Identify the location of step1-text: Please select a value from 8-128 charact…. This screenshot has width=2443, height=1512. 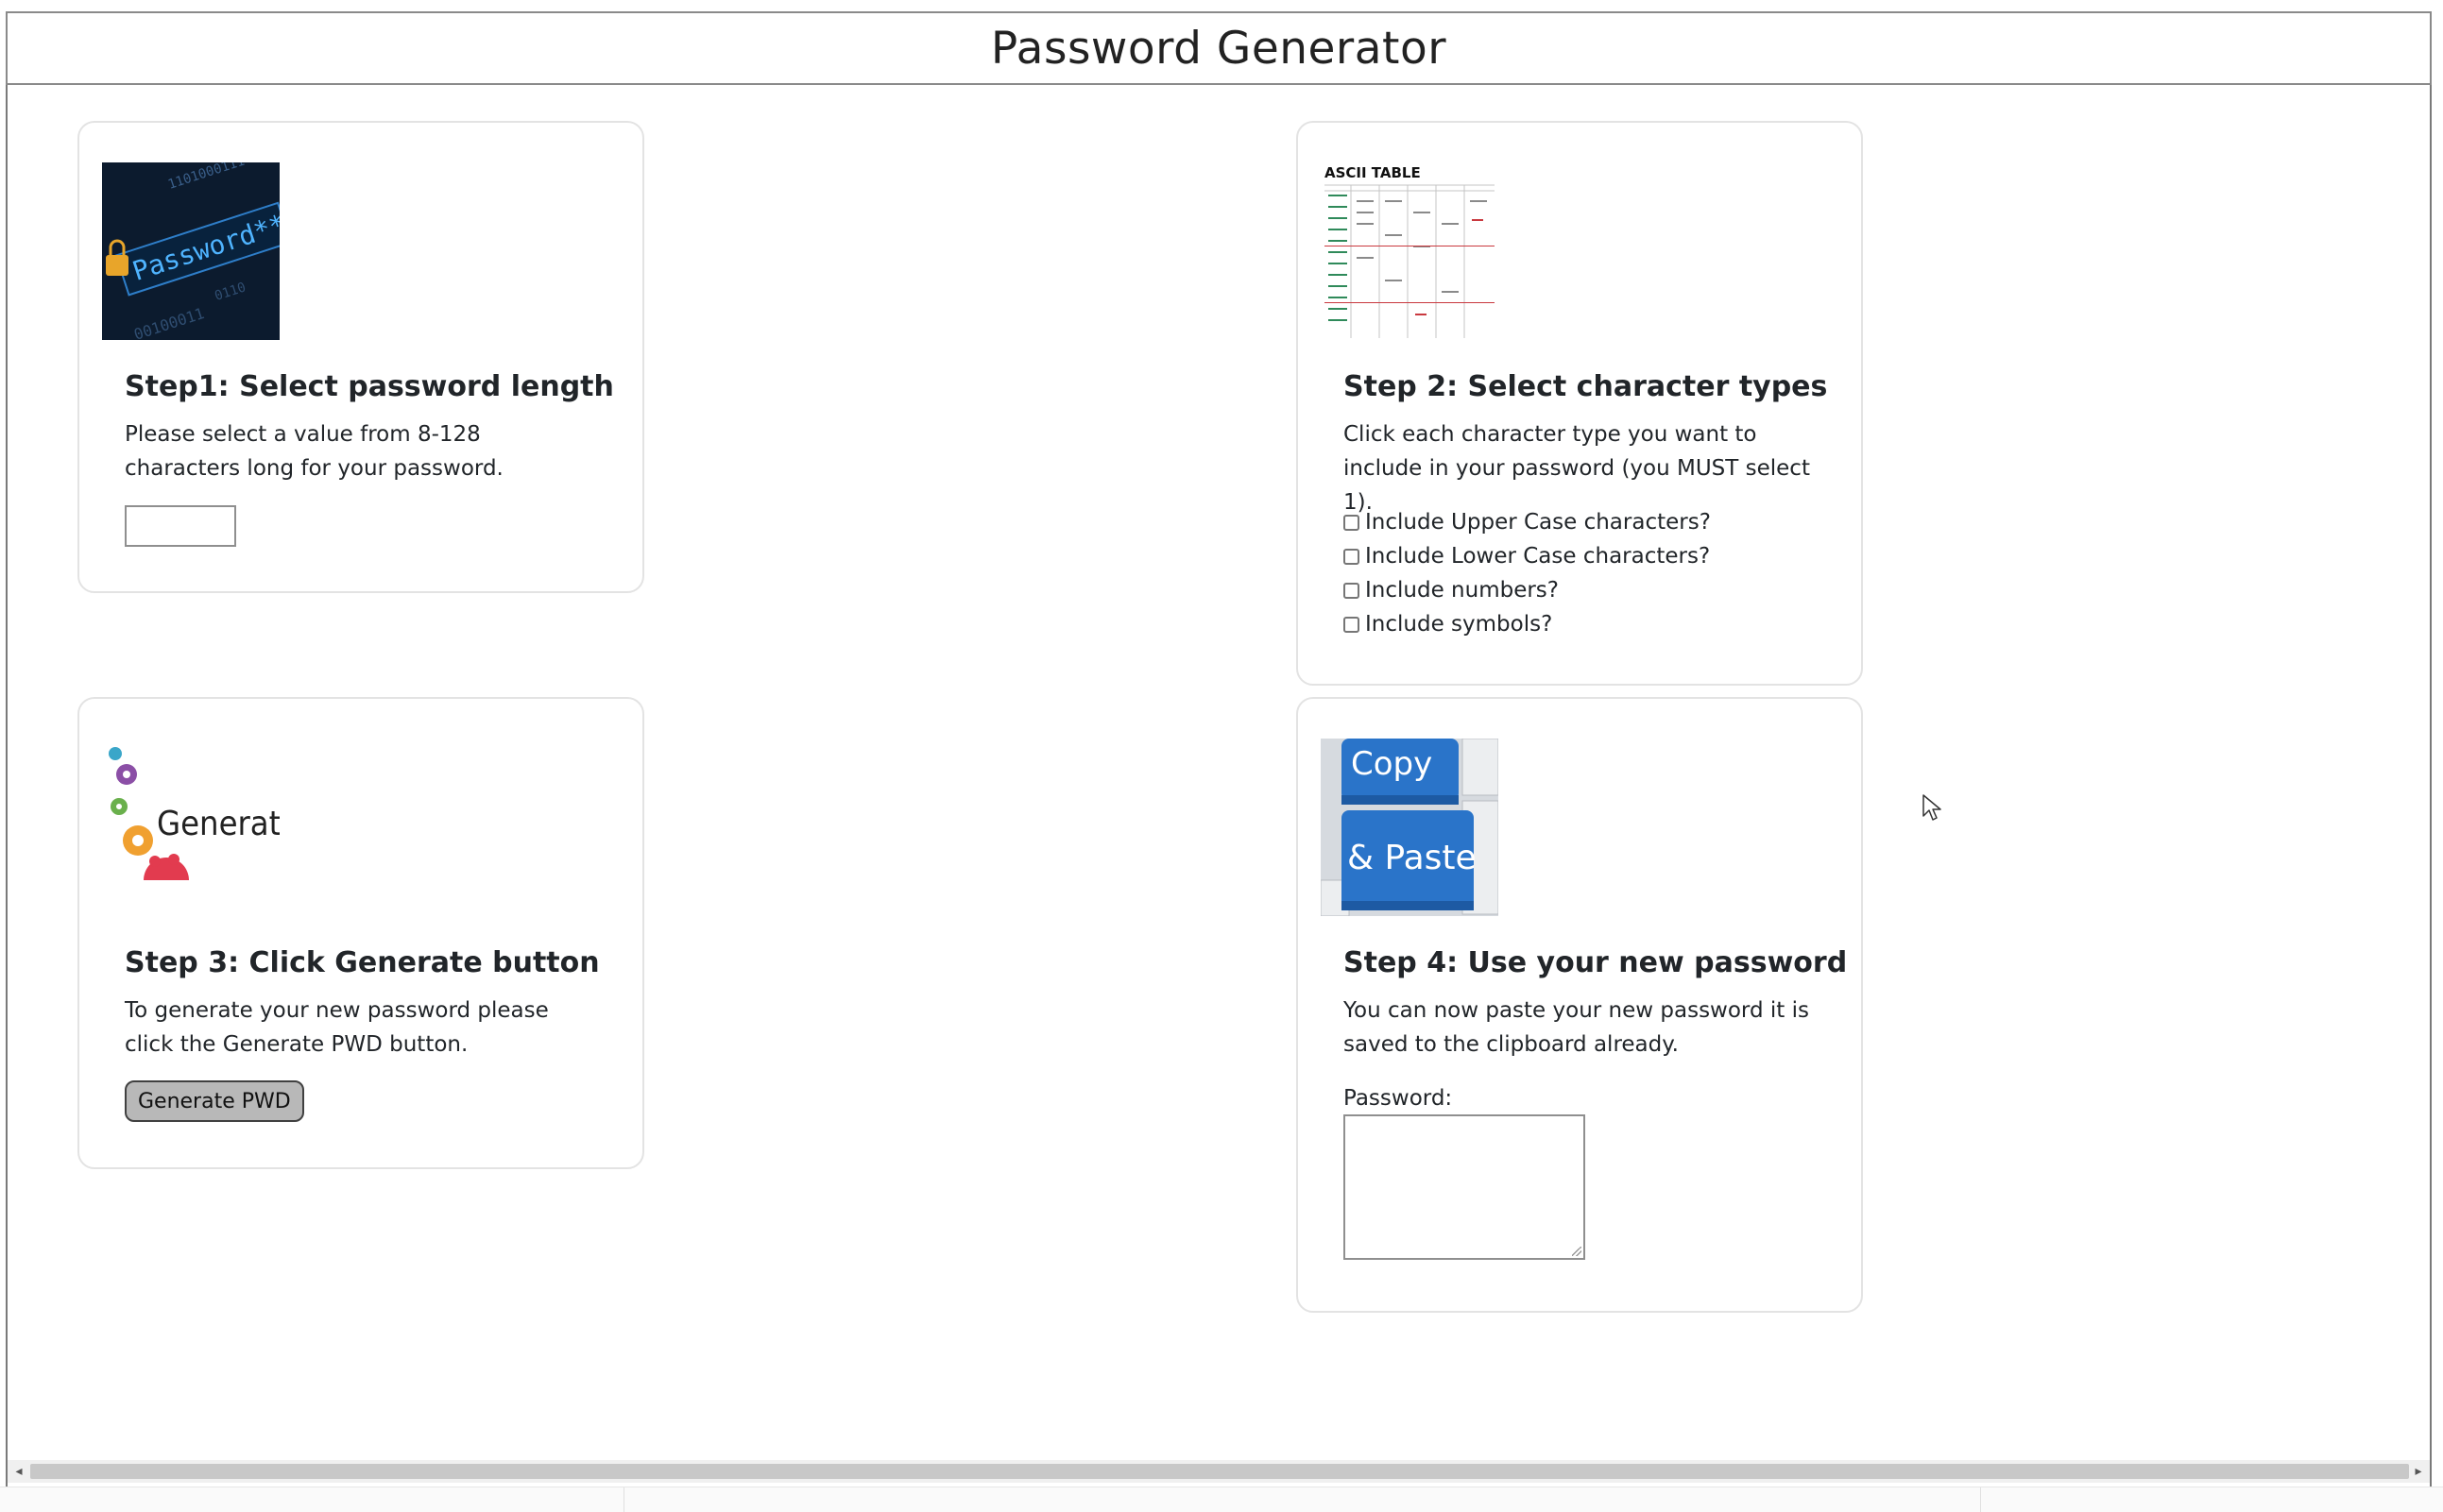
(315, 451).